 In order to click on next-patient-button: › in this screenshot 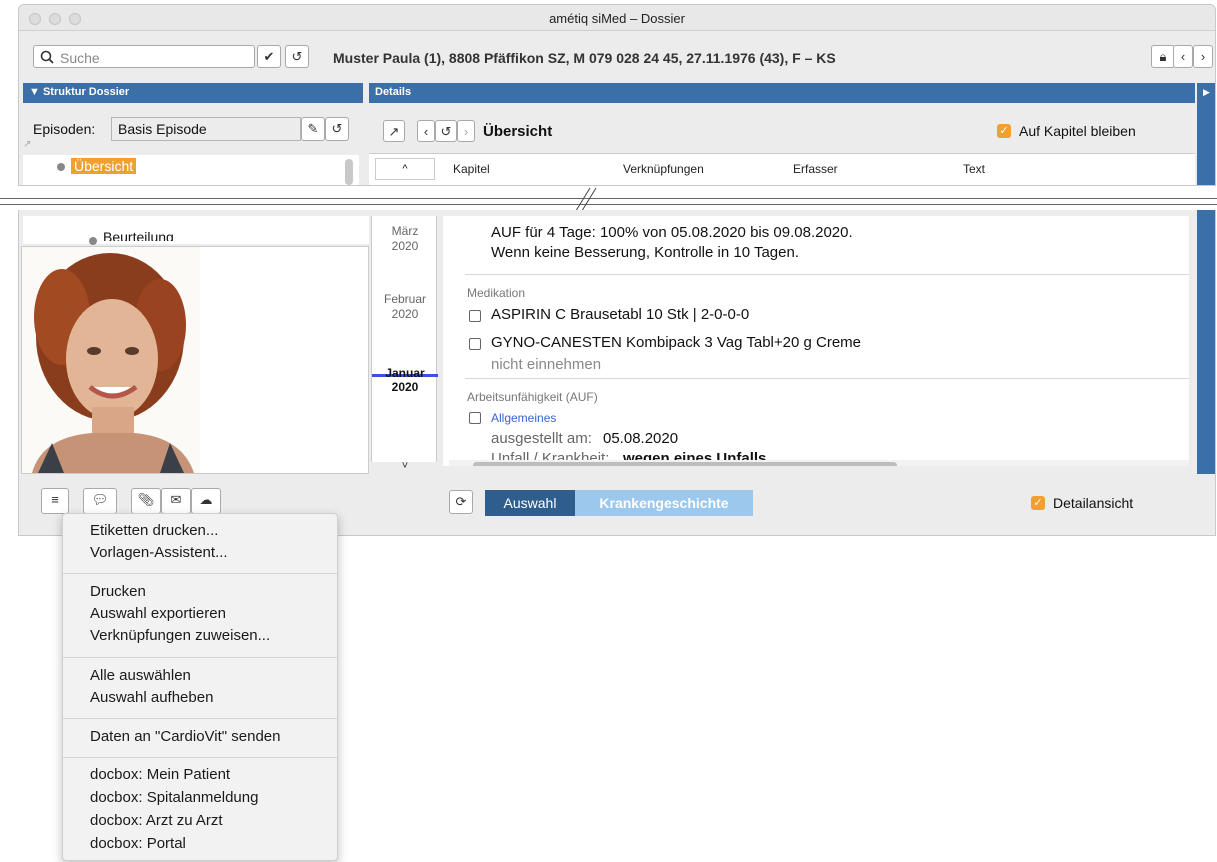, I will do `click(1203, 56)`.